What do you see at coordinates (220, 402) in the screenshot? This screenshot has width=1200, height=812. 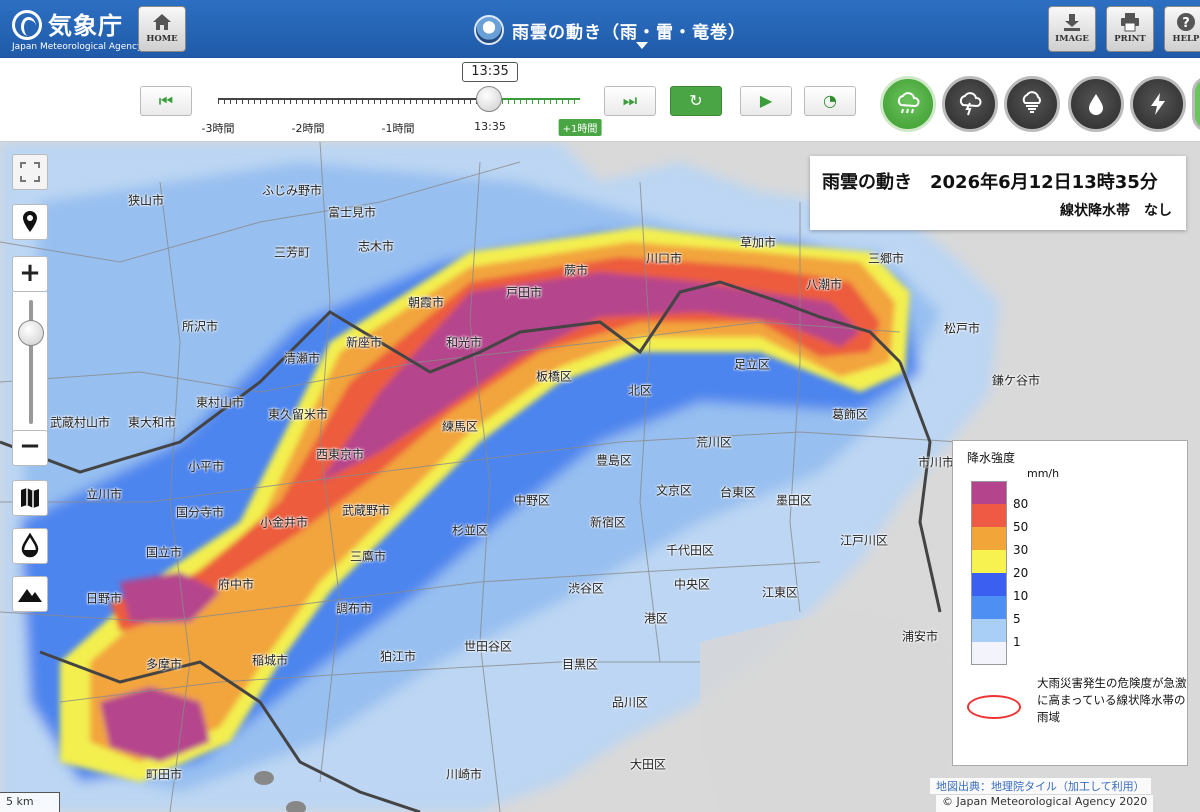 I see `map-place-label: 東村山市` at bounding box center [220, 402].